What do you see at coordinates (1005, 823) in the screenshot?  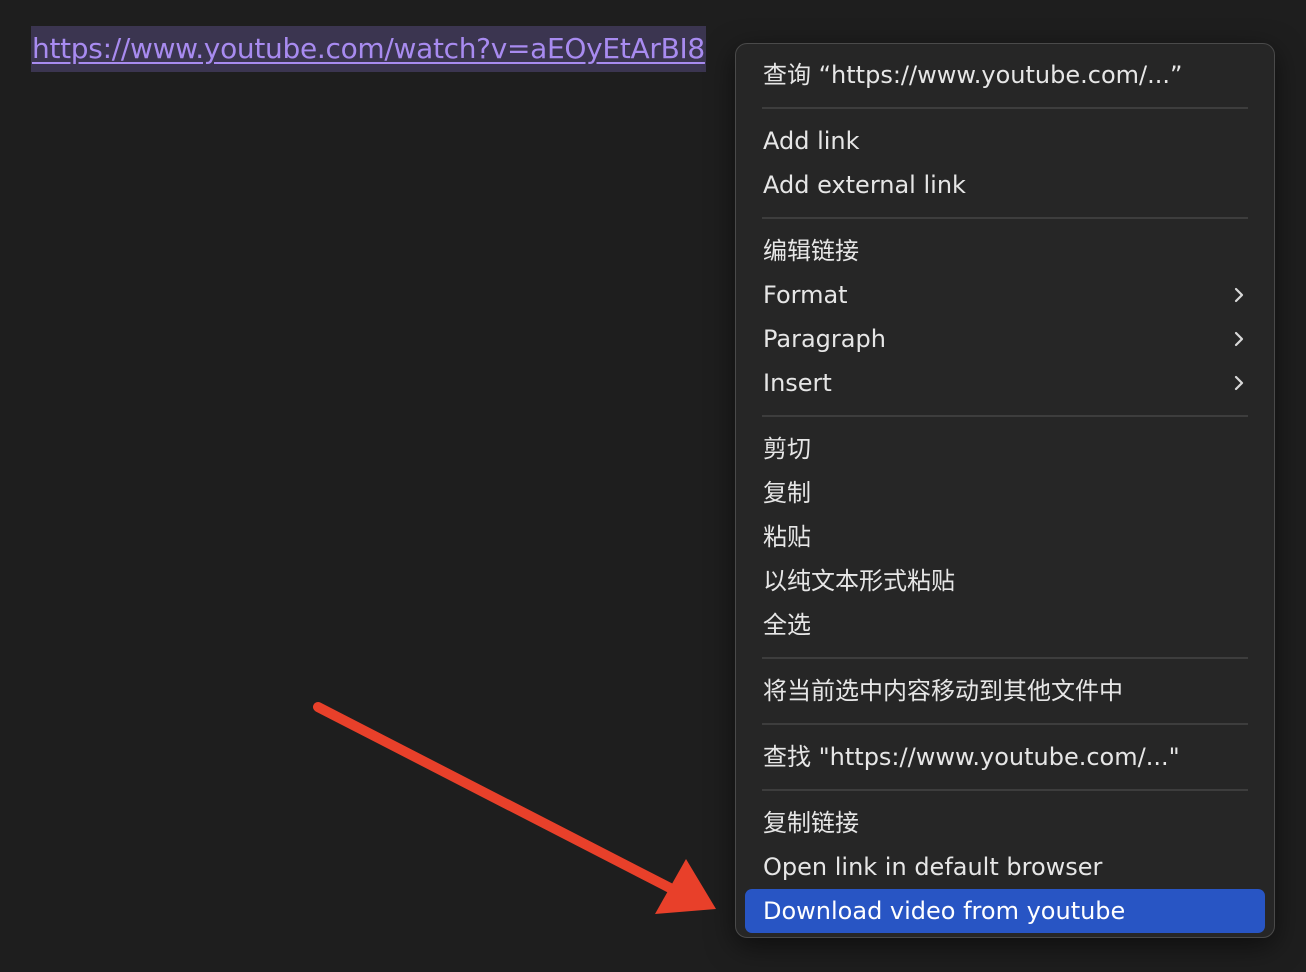 I see `menu-item-g6-i0: 复制链接` at bounding box center [1005, 823].